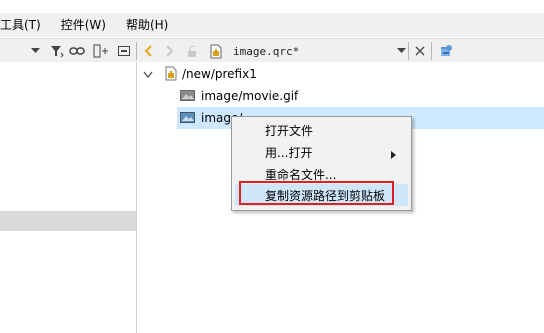  Describe the element at coordinates (321, 130) in the screenshot. I see `menu-item-open-file: 打开文件` at that location.